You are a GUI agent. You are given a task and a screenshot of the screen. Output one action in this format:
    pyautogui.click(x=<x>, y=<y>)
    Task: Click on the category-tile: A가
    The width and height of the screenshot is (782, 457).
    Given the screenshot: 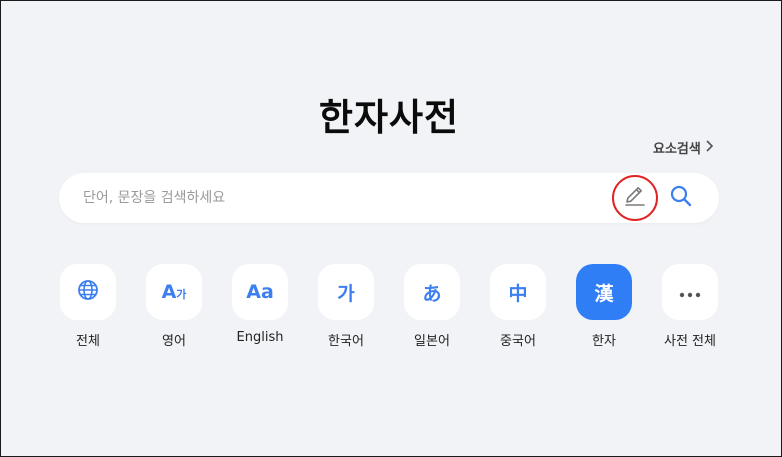 What is the action you would take?
    pyautogui.click(x=174, y=292)
    